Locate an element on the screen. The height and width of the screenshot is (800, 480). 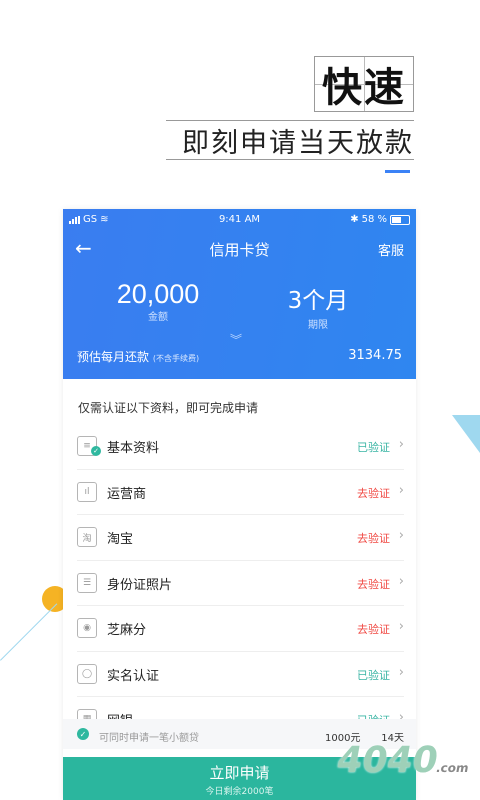
list-item-label: 实名认证 is located at coordinates (133, 676).